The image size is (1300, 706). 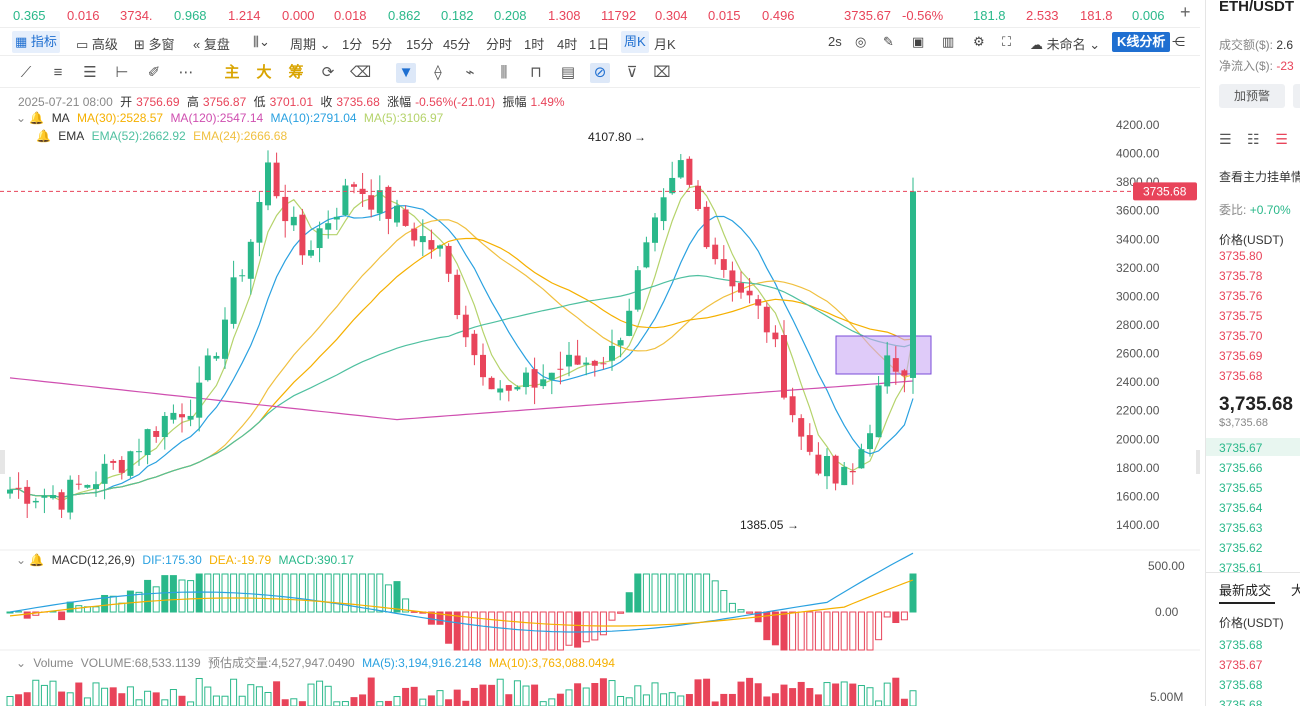 I want to click on ruler-icon: ⟠, so click(x=438, y=73).